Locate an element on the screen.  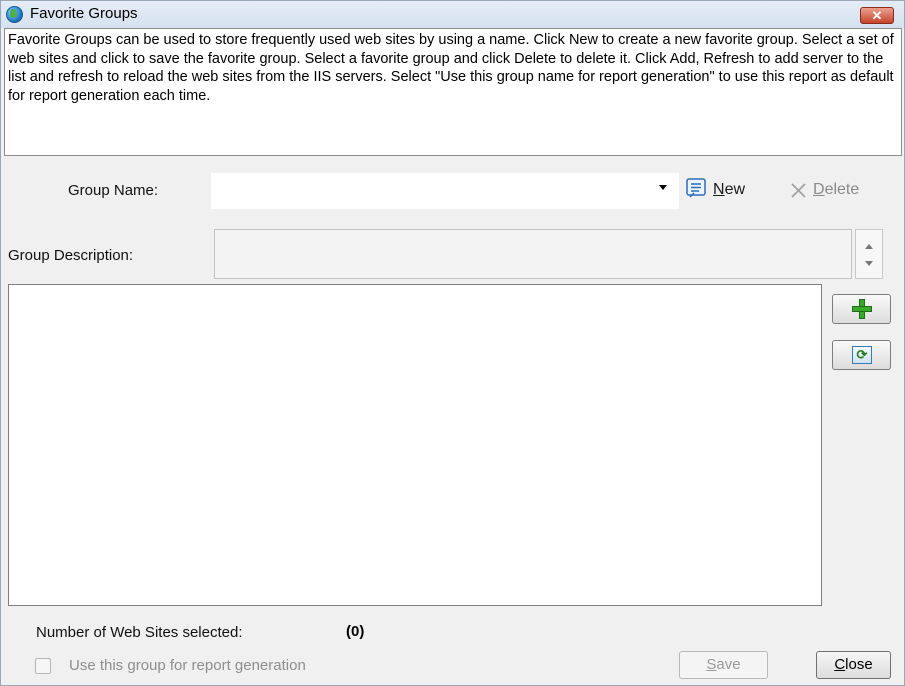
refresh-button: ⟳ is located at coordinates (861, 355).